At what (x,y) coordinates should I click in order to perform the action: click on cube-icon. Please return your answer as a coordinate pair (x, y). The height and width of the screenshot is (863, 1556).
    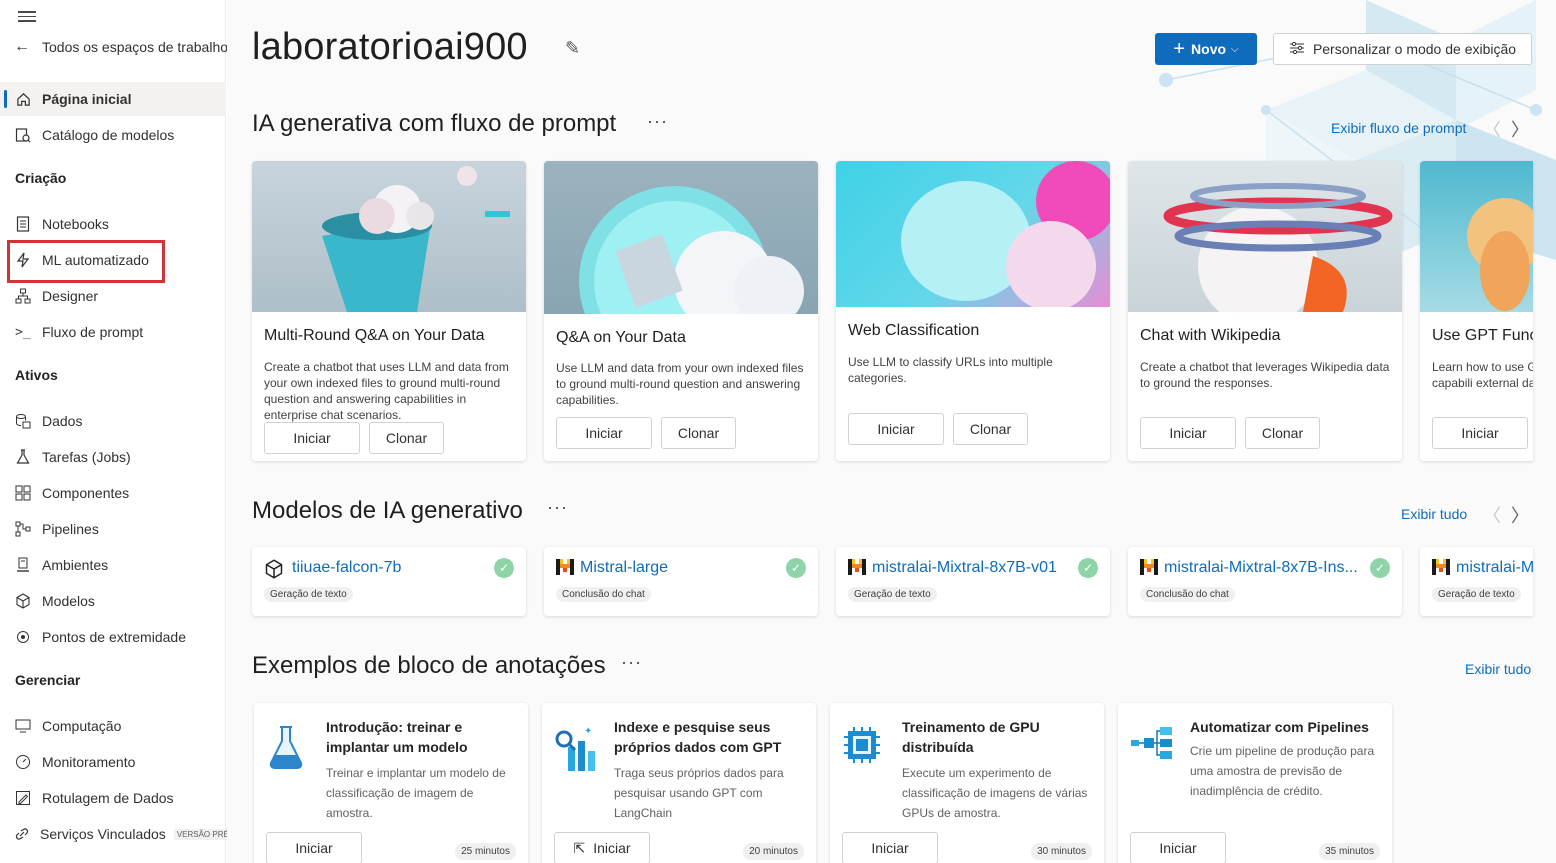
    Looking at the image, I should click on (273, 569).